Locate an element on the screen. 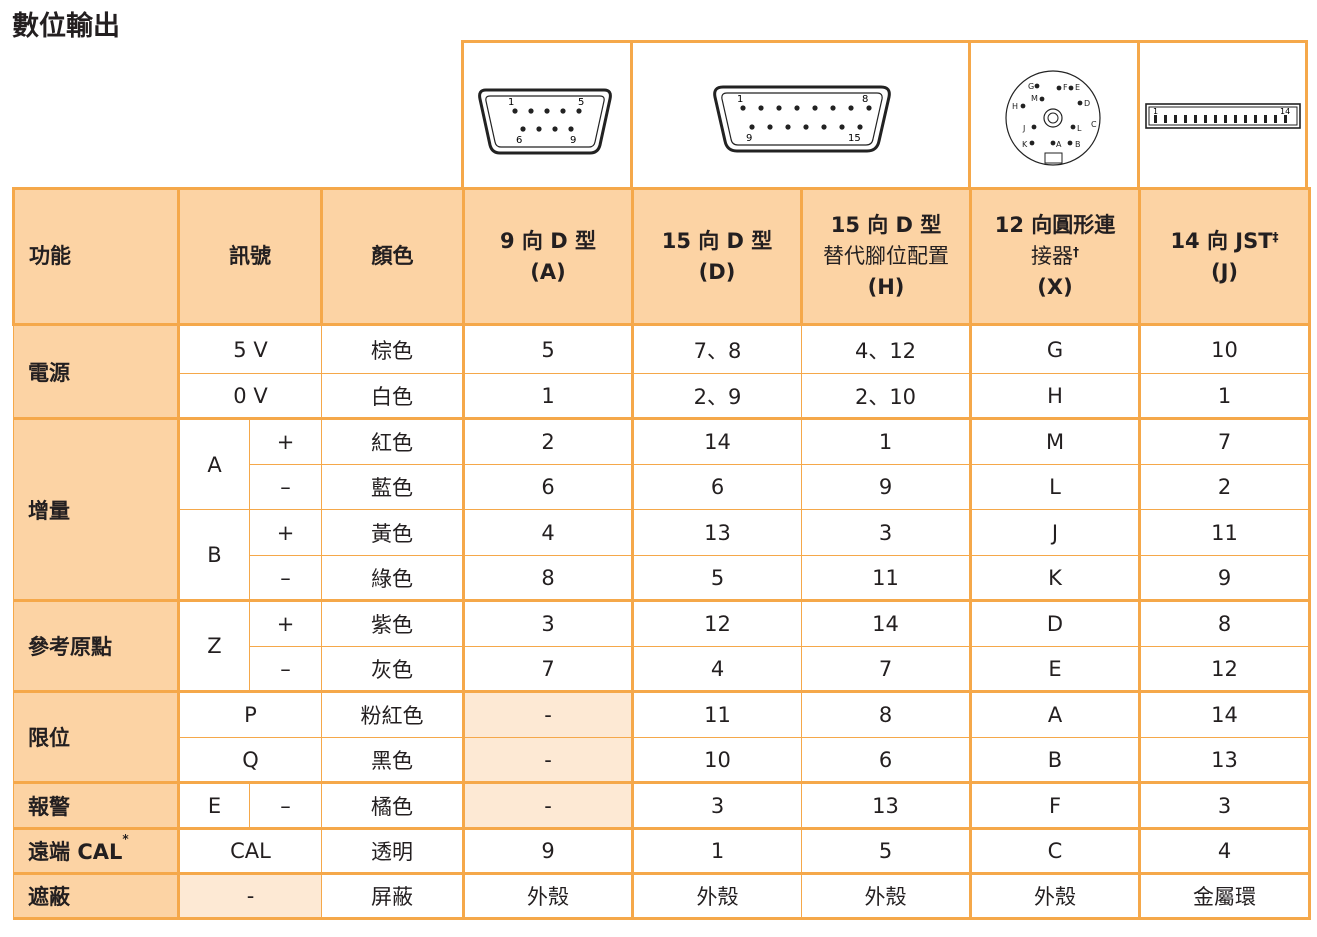  pin-h-cell: 1 is located at coordinates (886, 441).